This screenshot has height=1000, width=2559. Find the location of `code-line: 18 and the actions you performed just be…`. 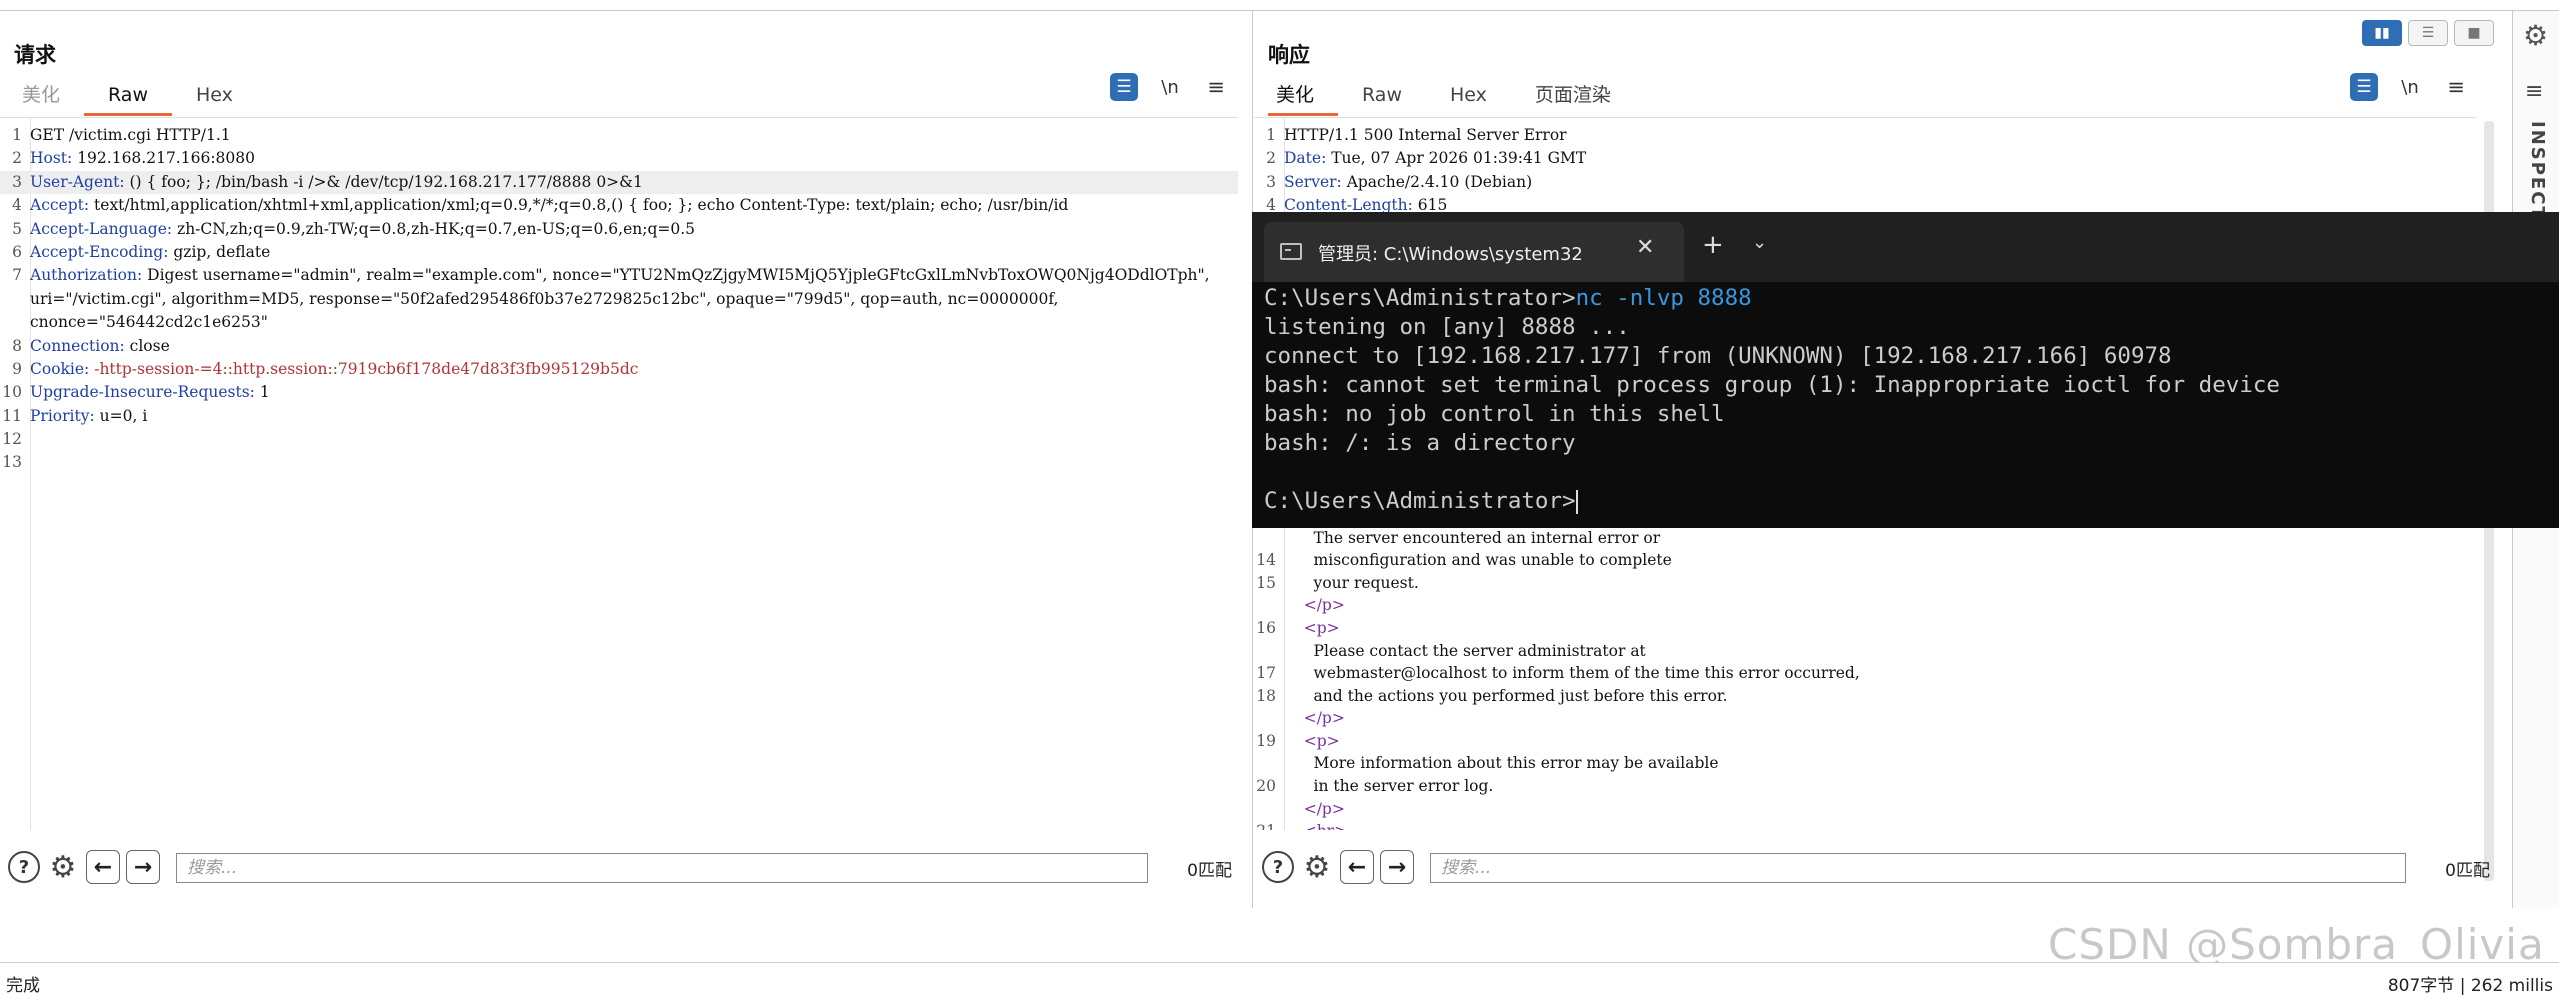

code-line: 18 and the actions you performed just be… is located at coordinates (1865, 696).